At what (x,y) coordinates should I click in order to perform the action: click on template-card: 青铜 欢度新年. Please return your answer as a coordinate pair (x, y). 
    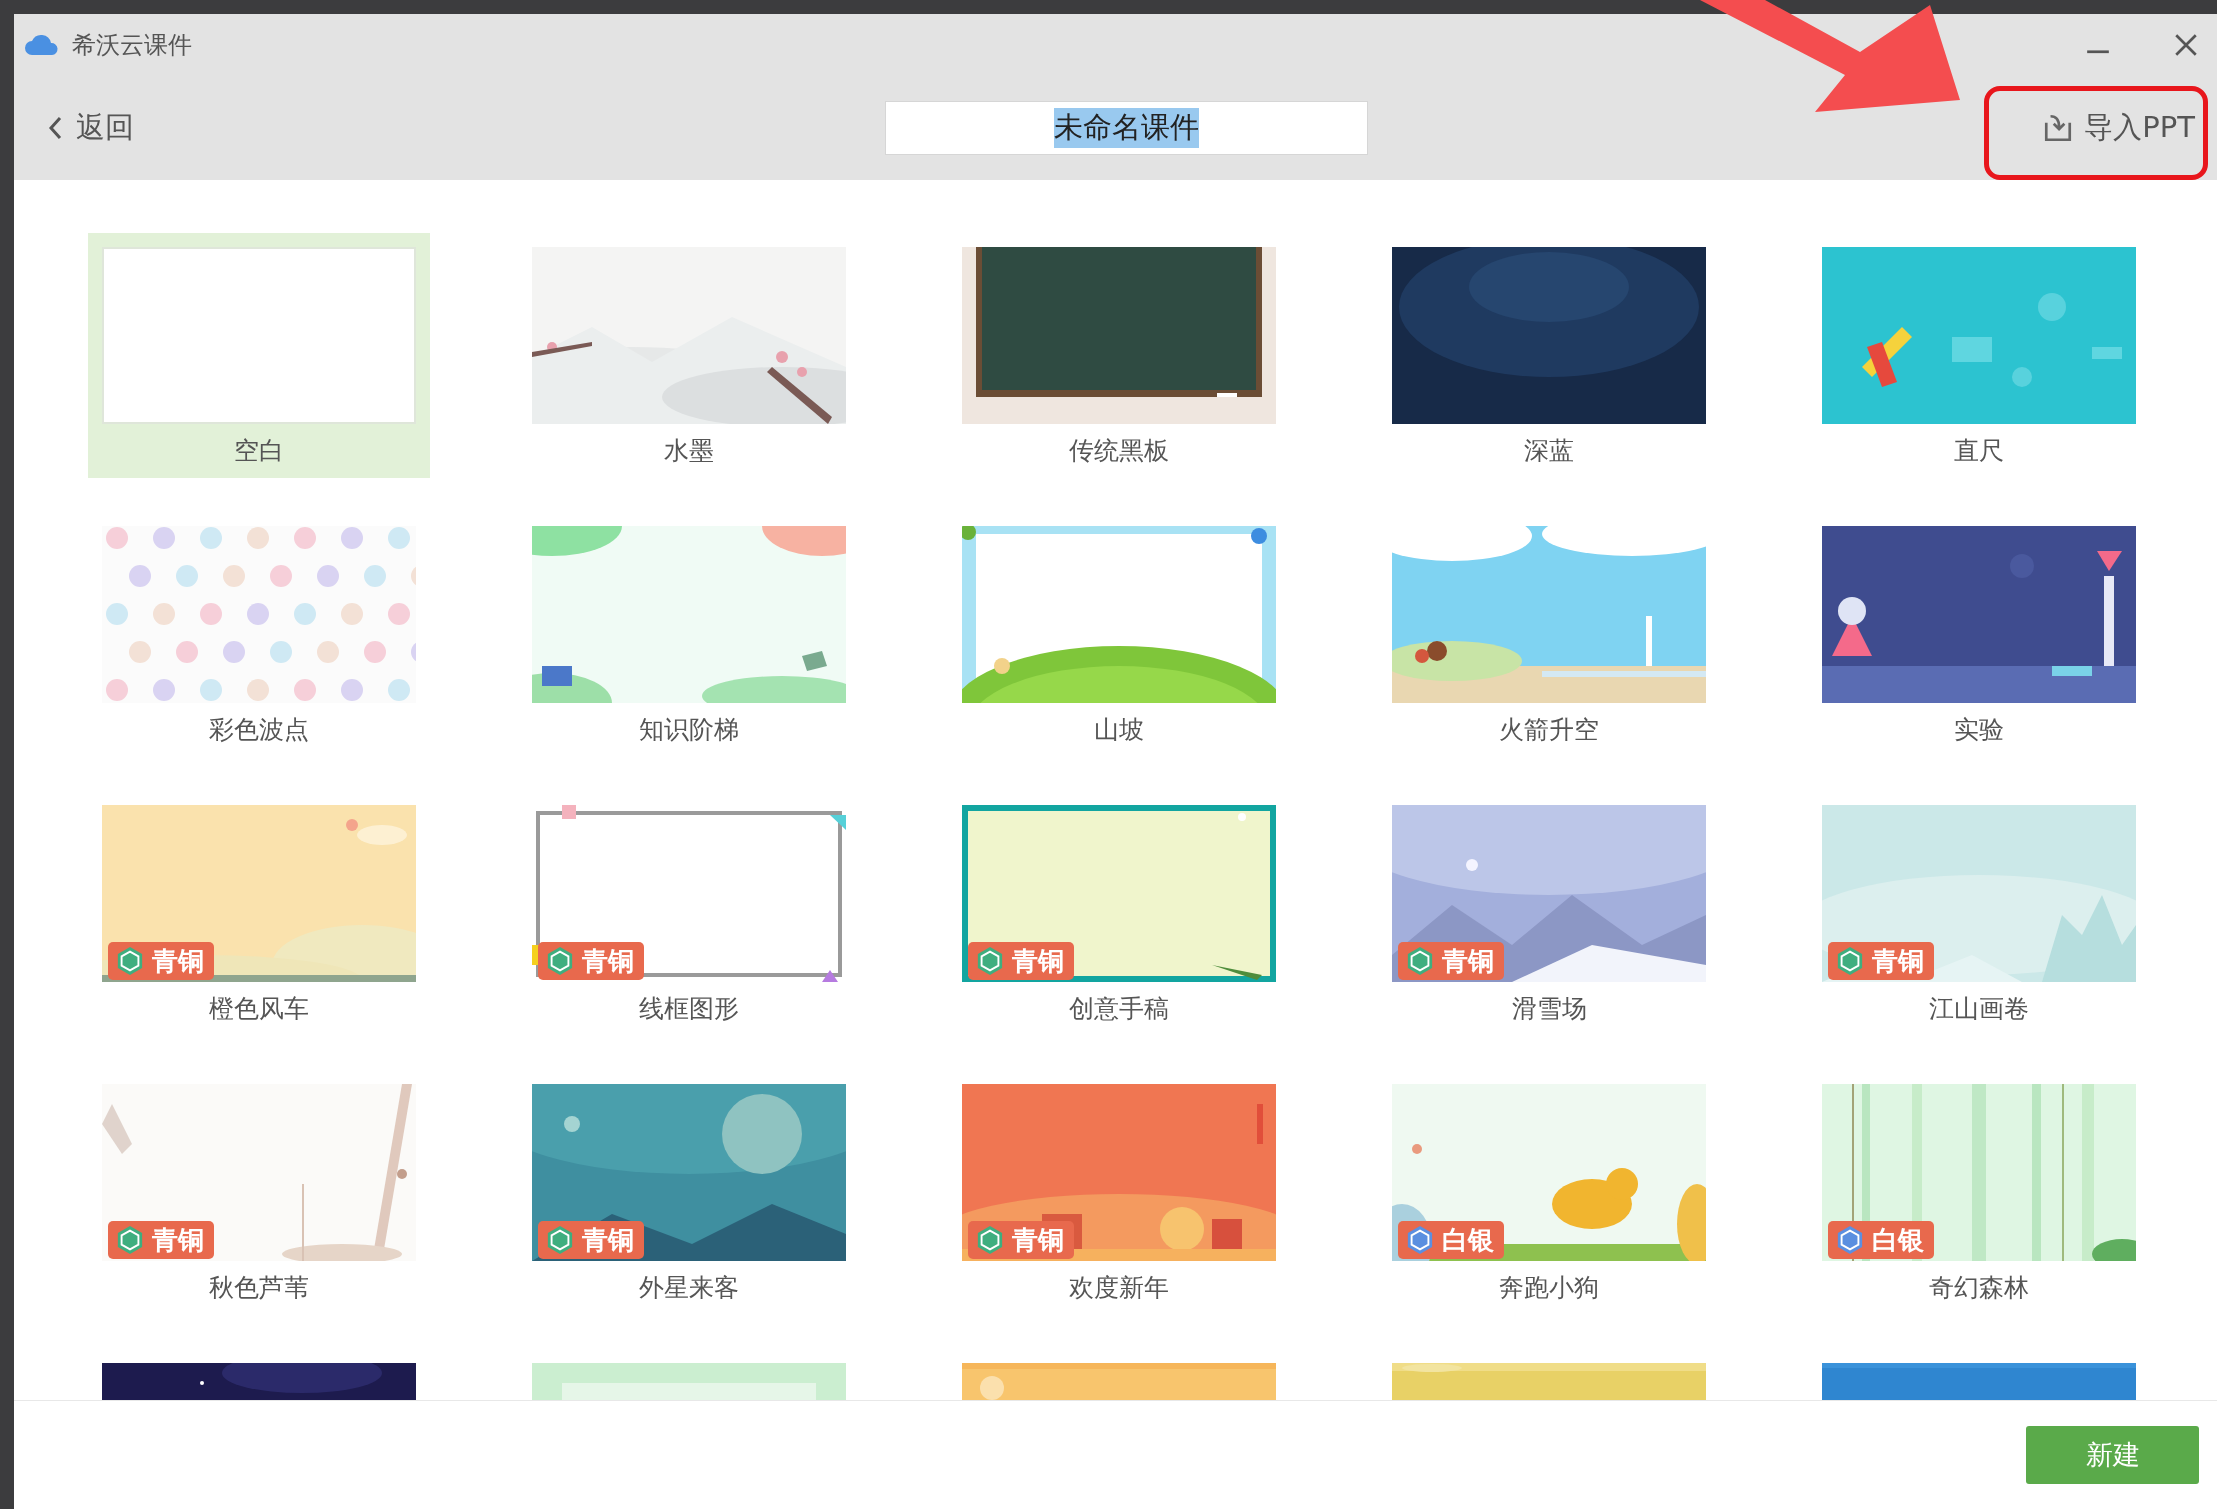
    Looking at the image, I should click on (1119, 1192).